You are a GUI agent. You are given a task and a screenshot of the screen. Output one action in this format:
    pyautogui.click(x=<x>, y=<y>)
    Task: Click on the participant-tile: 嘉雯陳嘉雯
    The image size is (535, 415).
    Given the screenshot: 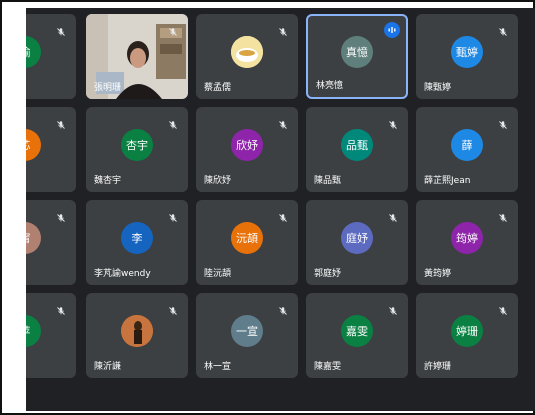 What is the action you would take?
    pyautogui.click(x=357, y=335)
    